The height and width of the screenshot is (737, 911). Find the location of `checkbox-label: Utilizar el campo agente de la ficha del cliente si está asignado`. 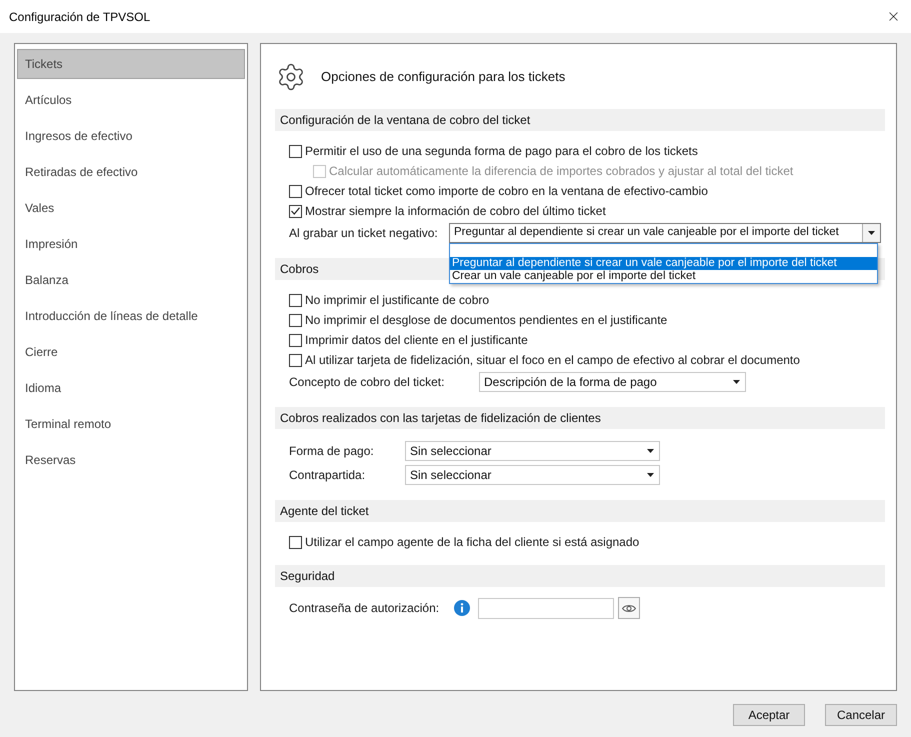

checkbox-label: Utilizar el campo agente de la ficha del cliente si está asignado is located at coordinates (472, 542).